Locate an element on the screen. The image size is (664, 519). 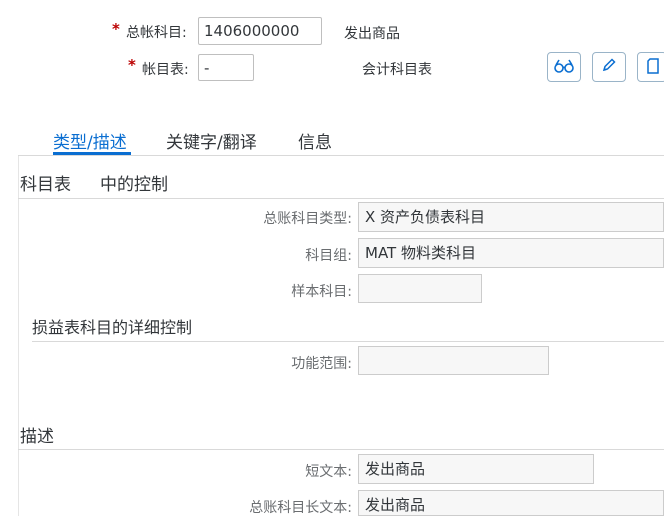
redaction-mask is located at coordinates (310, 68).